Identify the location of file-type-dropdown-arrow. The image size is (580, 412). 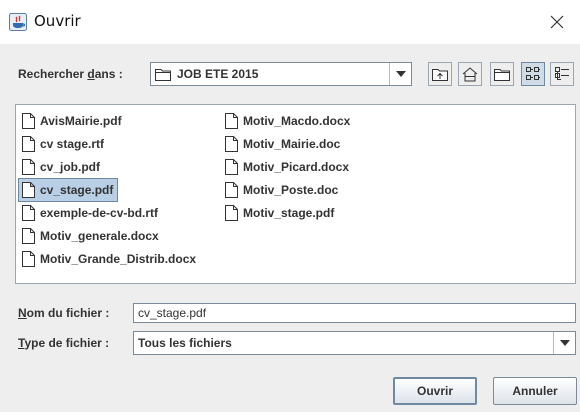
(564, 343).